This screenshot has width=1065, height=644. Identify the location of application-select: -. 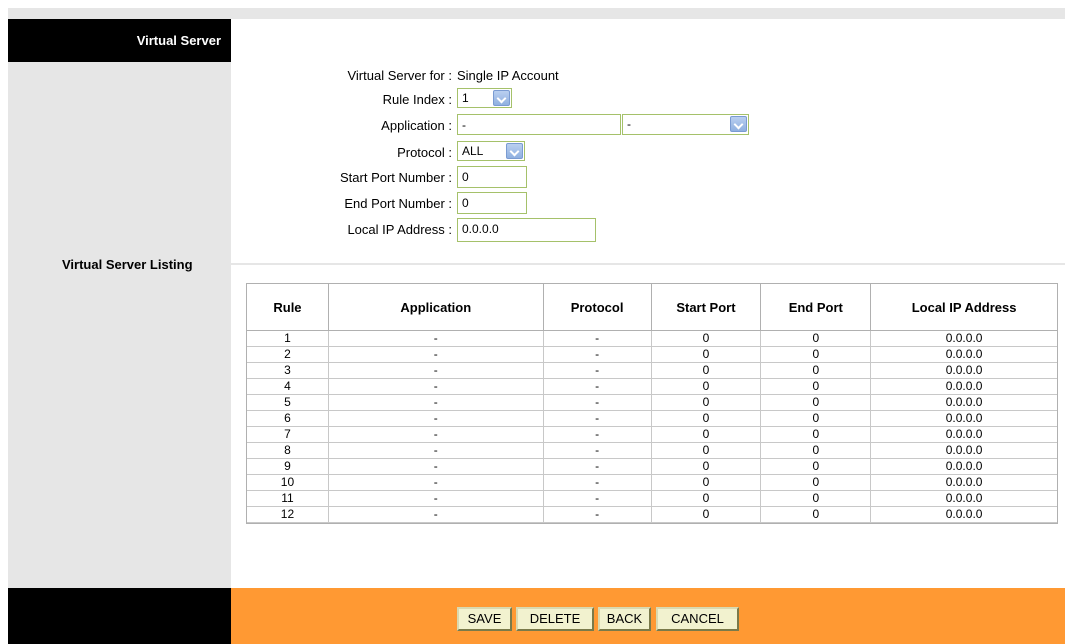
(685, 124).